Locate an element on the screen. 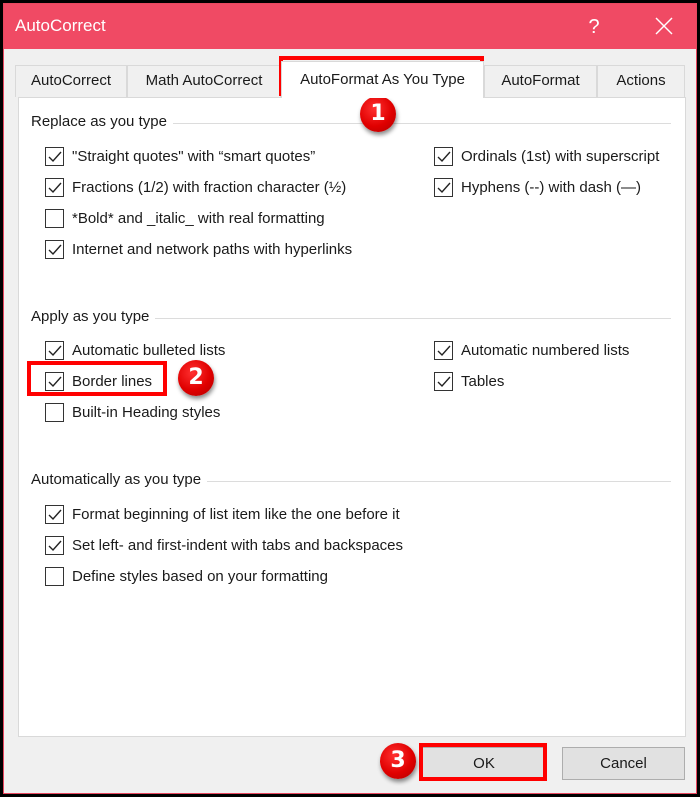 The width and height of the screenshot is (700, 797). title-bar: AutoCorrect ? is located at coordinates (350, 26).